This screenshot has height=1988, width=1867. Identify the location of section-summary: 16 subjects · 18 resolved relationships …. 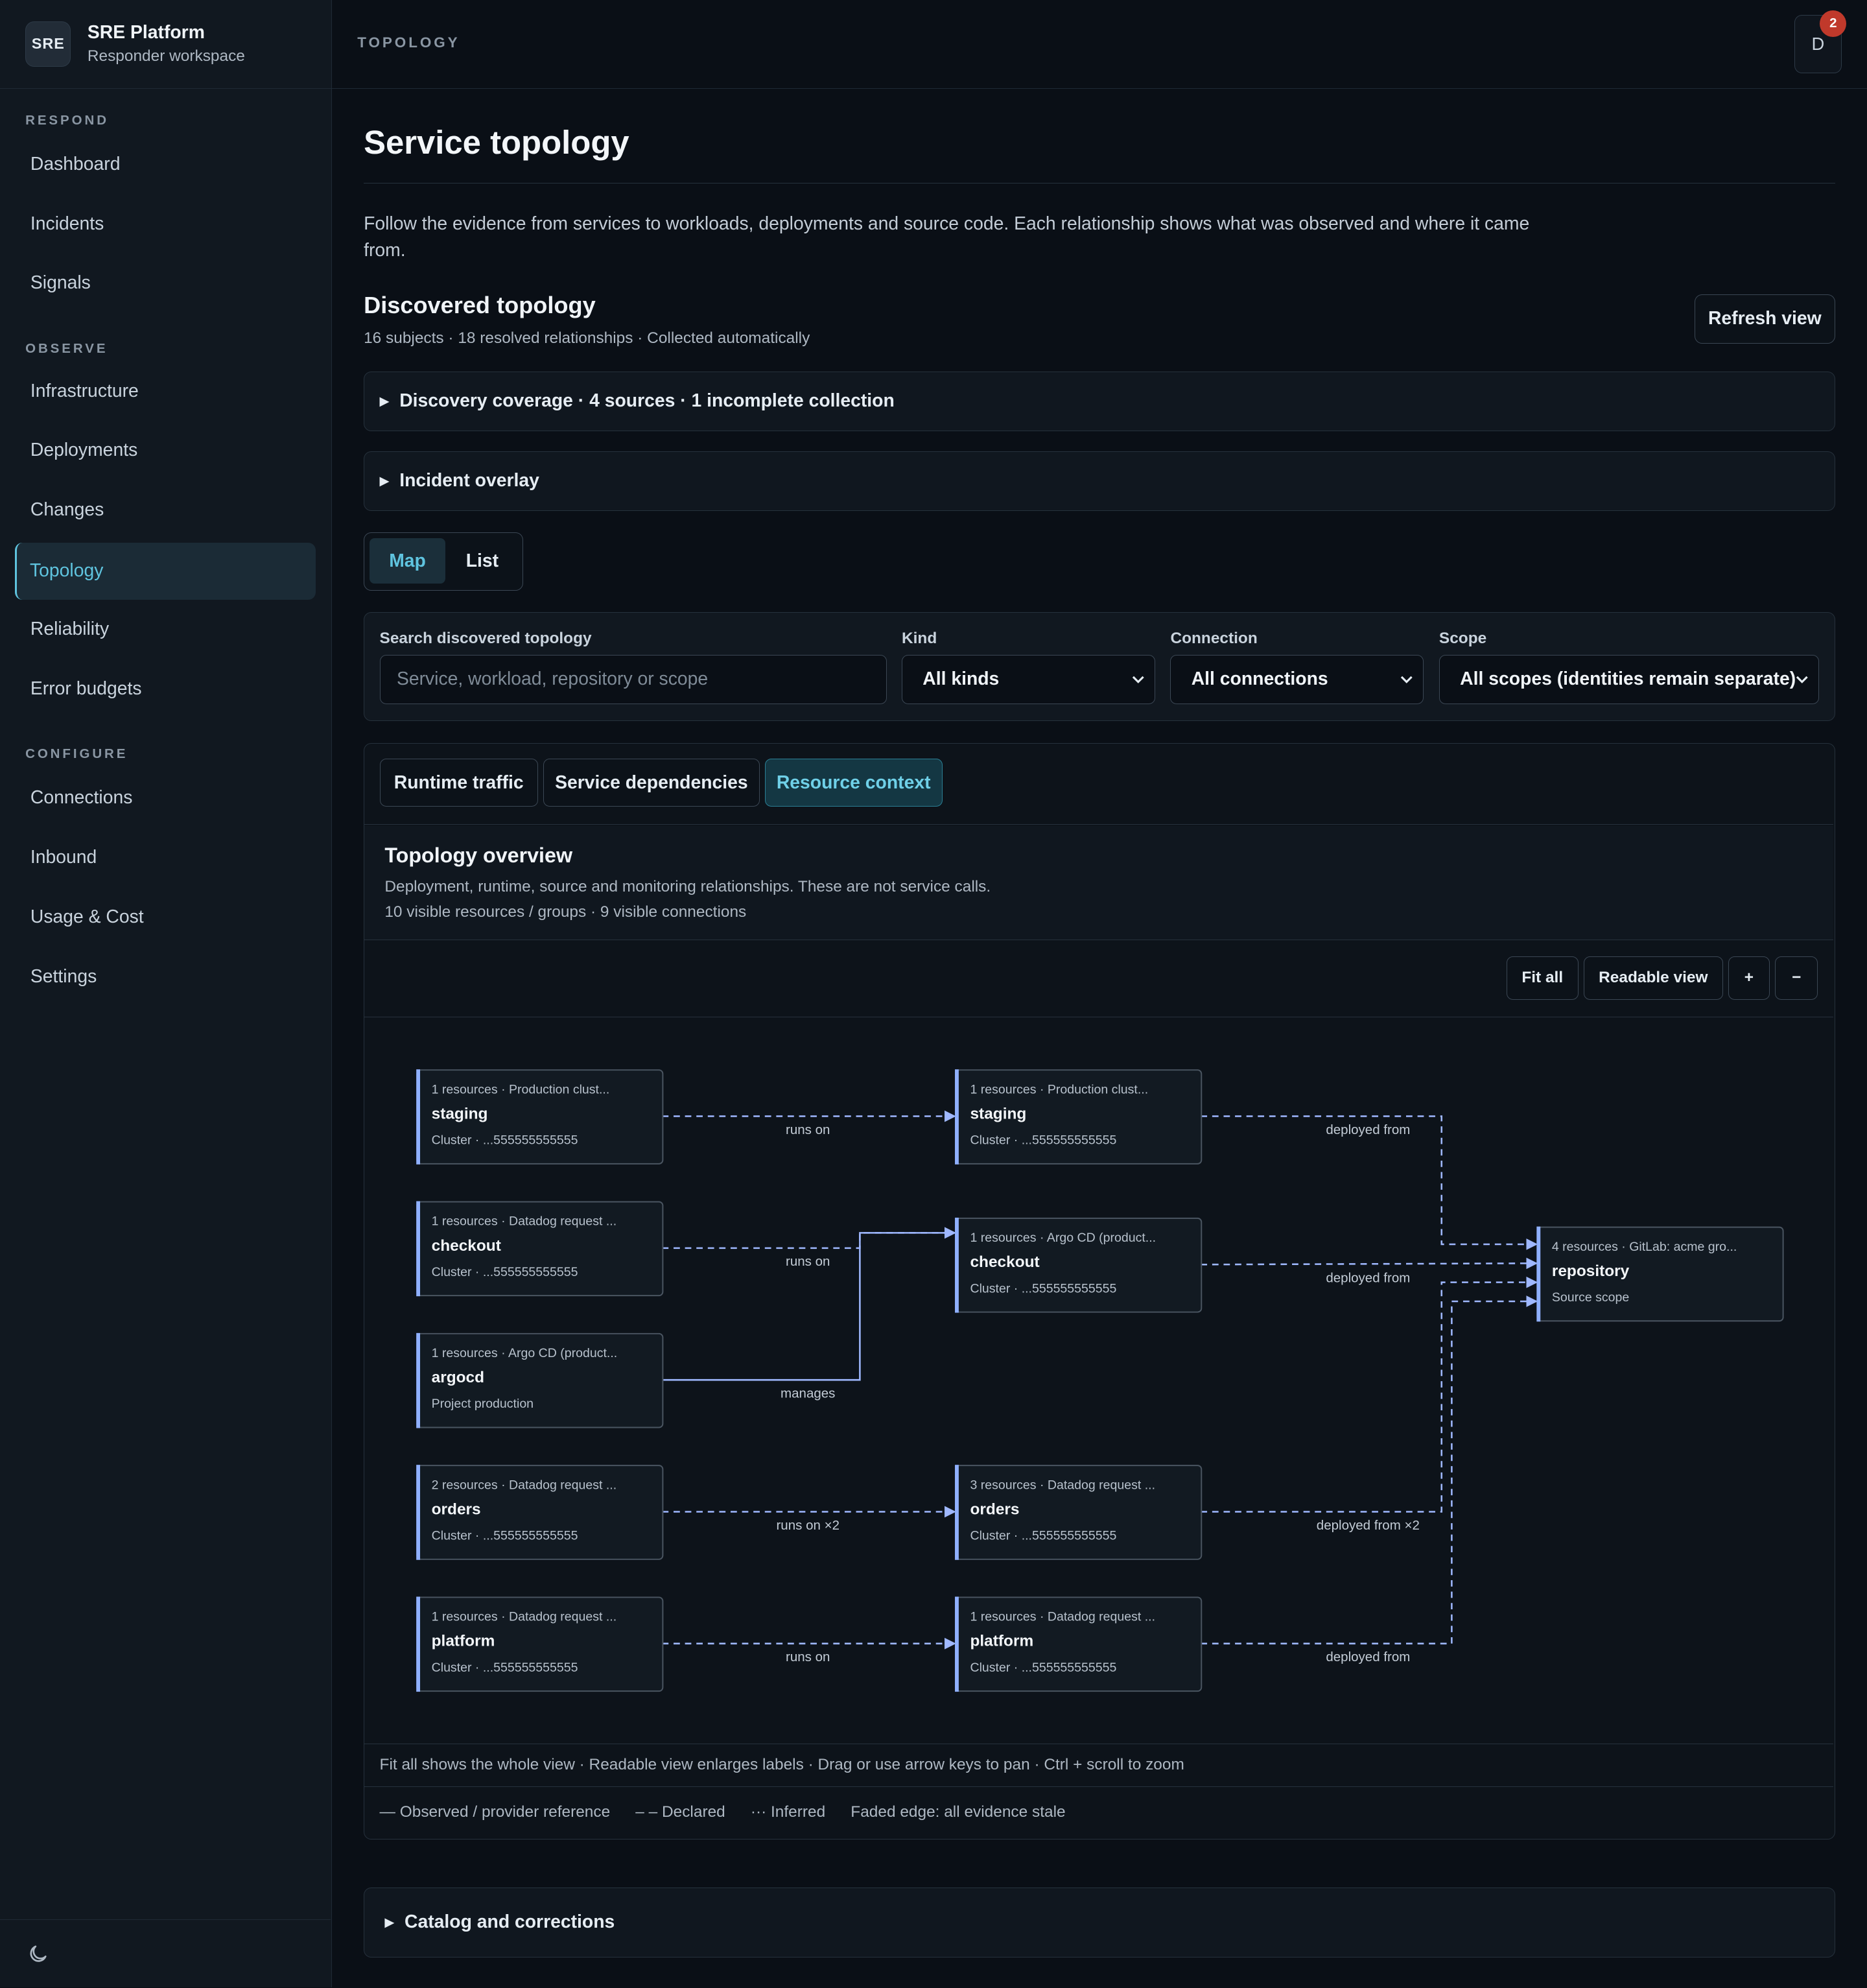
(587, 338).